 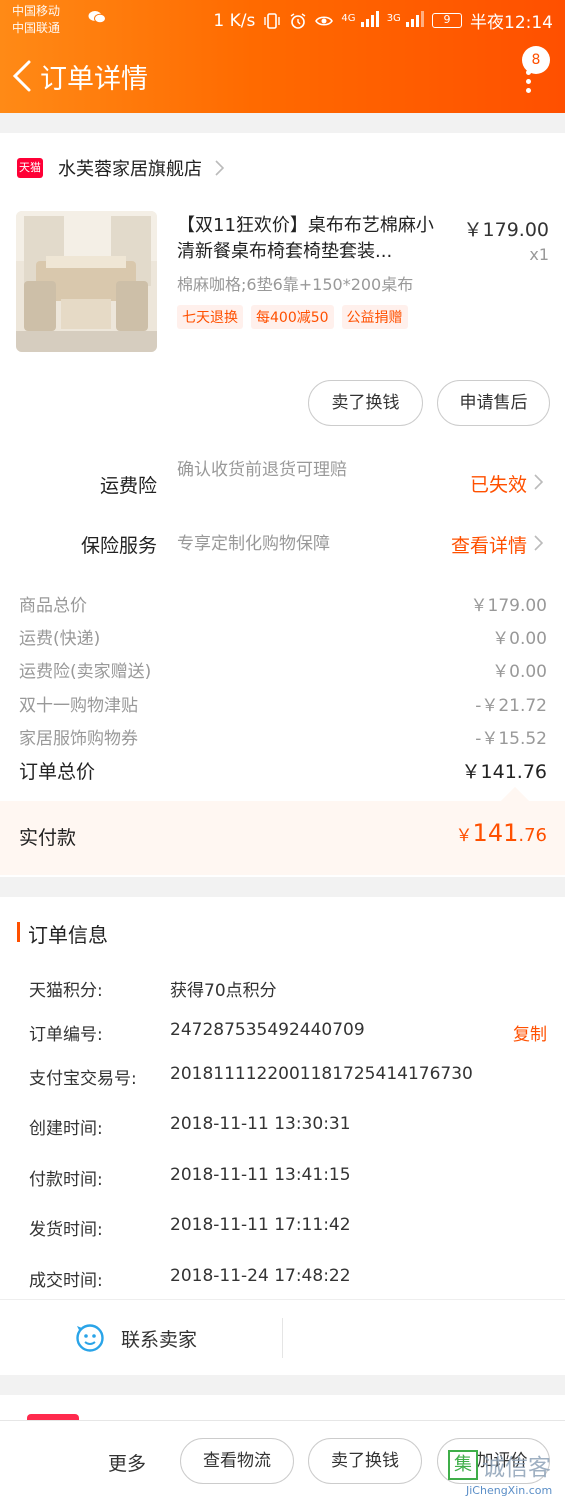 What do you see at coordinates (283, 669) in the screenshot?
I see `price-row-shipping-insurance: 运费险(卖家赠送) ￥0.00` at bounding box center [283, 669].